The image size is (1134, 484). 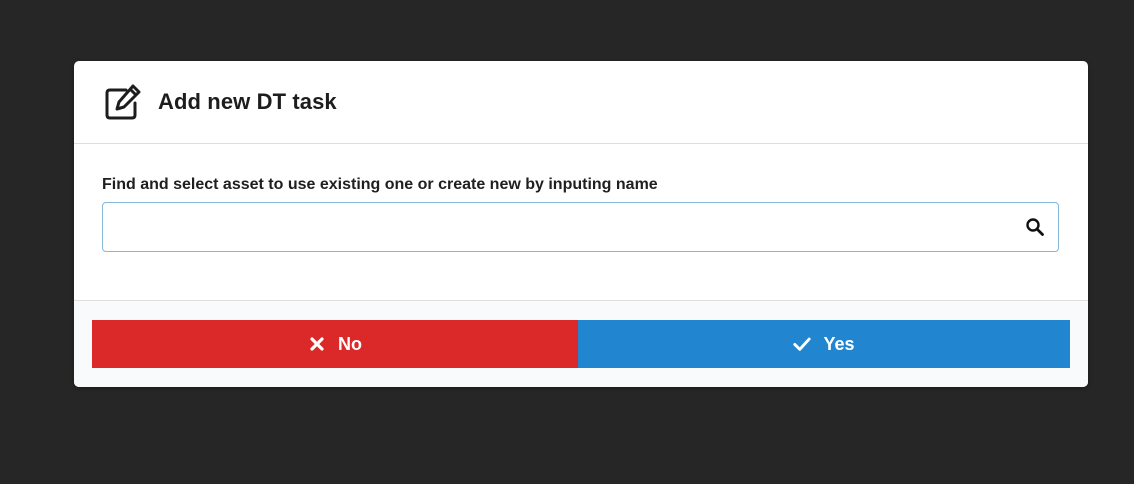 What do you see at coordinates (802, 344) in the screenshot?
I see `checkmark-icon` at bounding box center [802, 344].